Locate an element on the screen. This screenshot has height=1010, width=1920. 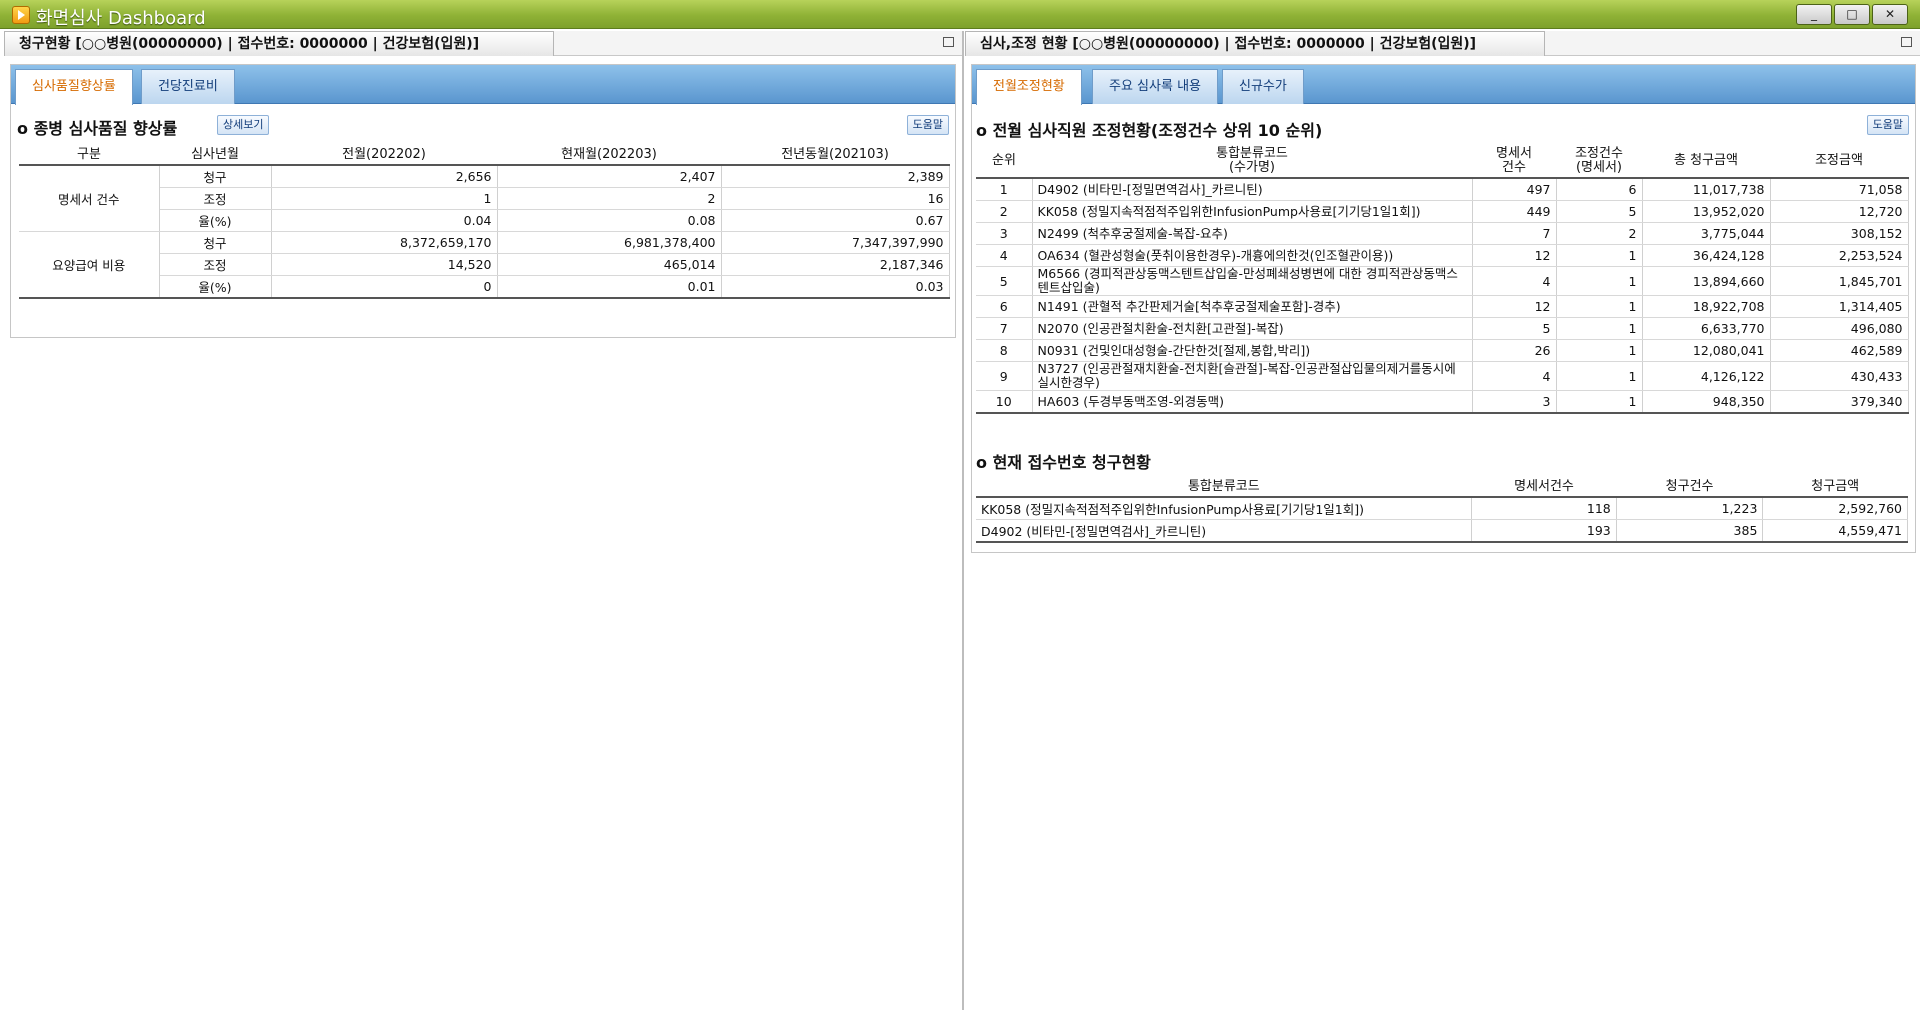
cell-prev: 0.04 is located at coordinates (384, 220).